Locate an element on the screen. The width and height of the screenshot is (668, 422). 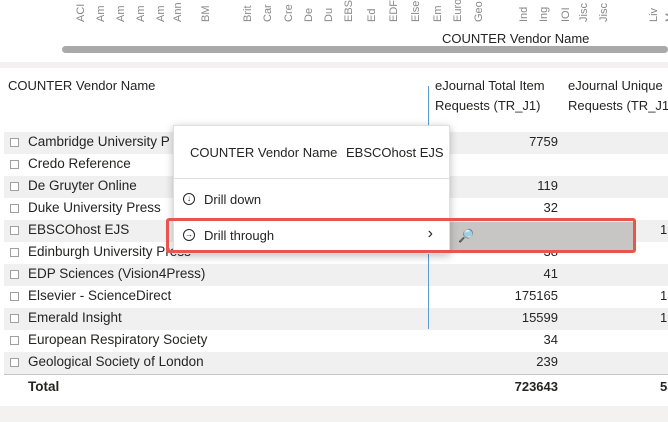
x-axis-tick-label: EDF is located at coordinates (394, 11).